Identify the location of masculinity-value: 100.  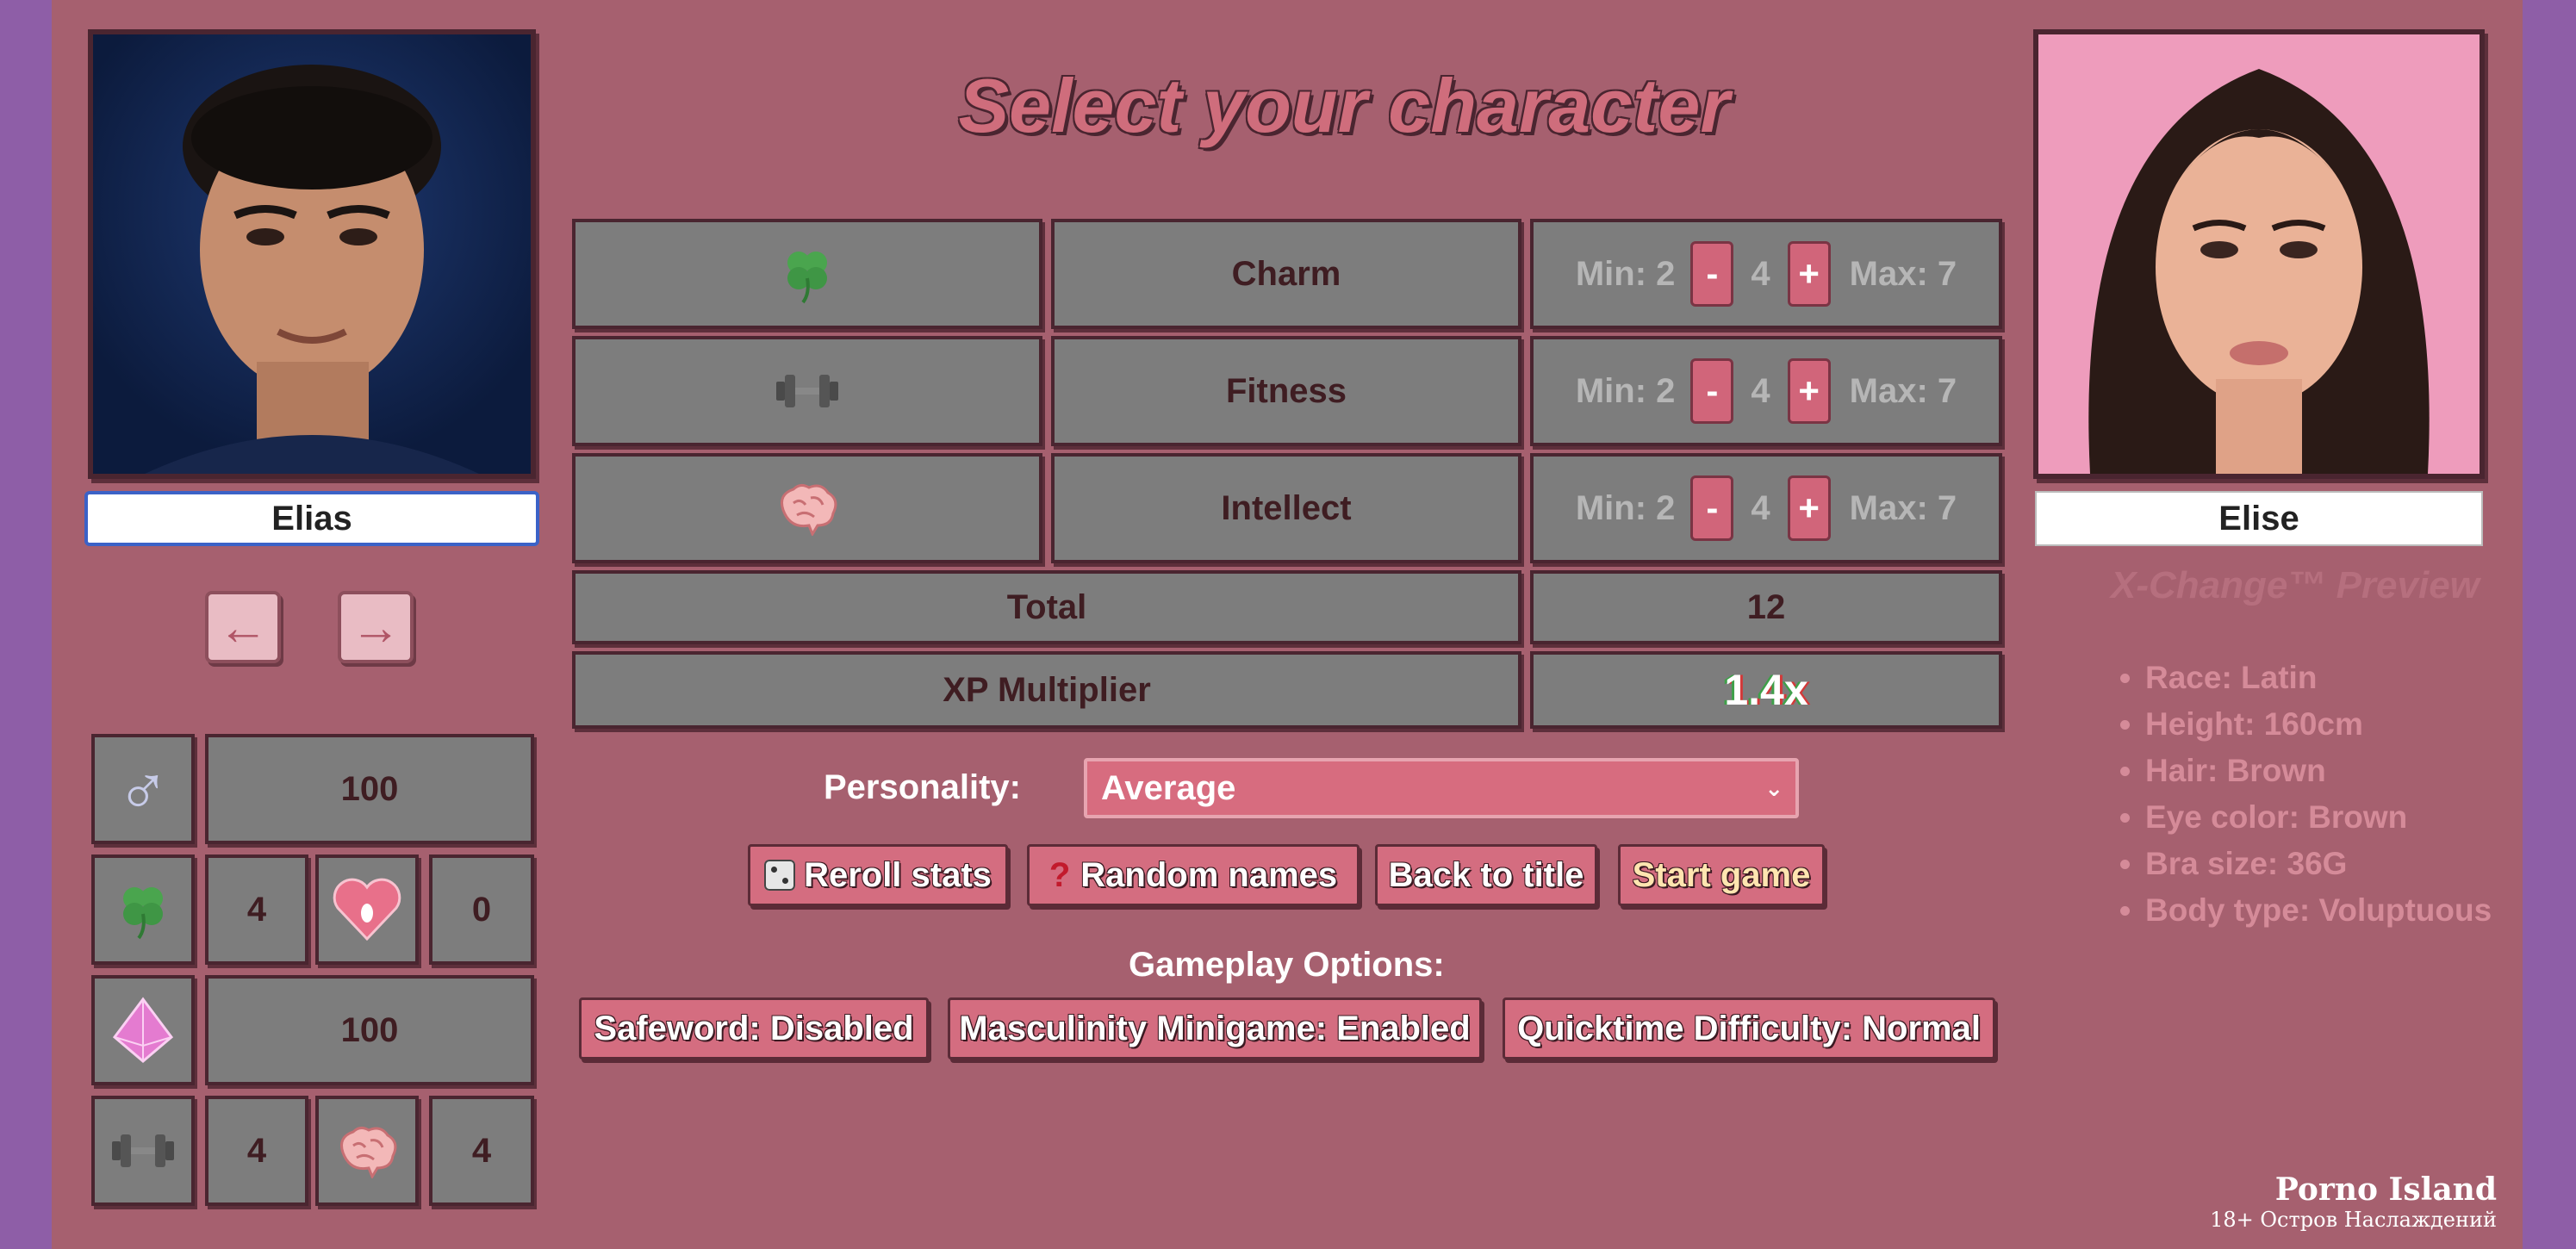
(370, 789).